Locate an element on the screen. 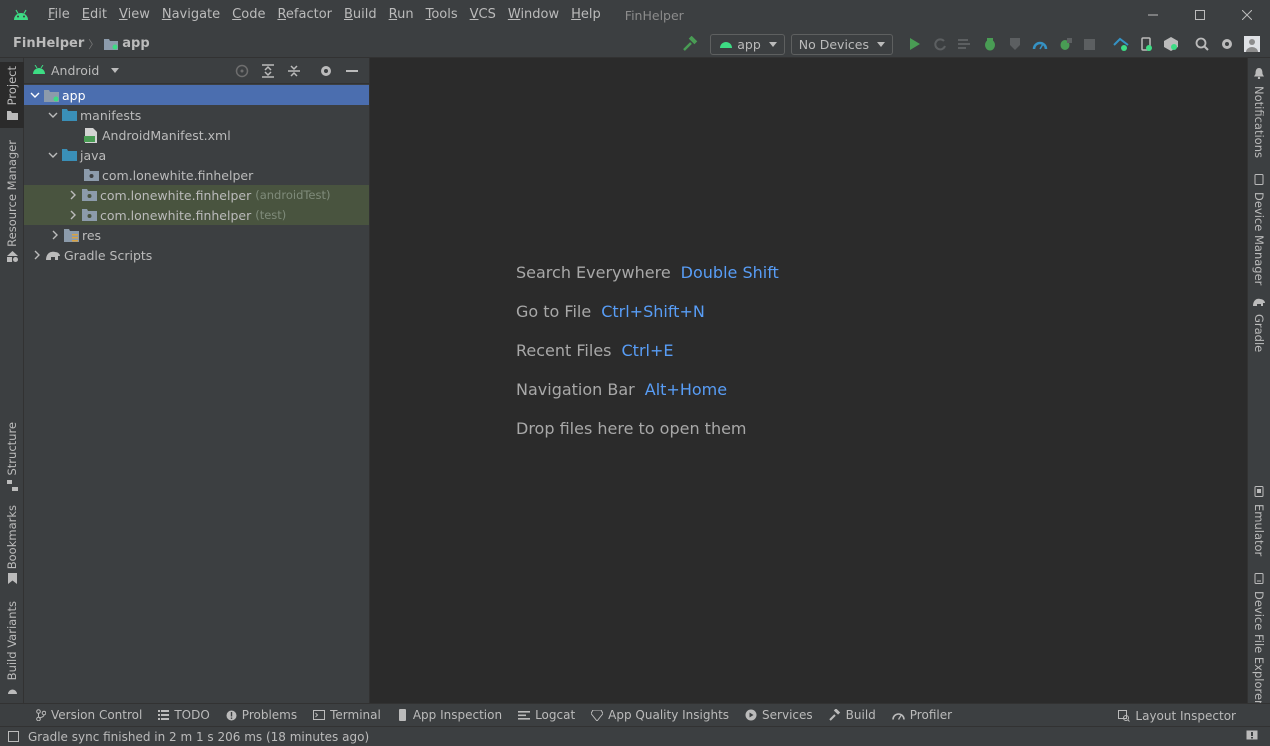 The image size is (1270, 746). tab-device-file-explorer: Device File Explorer is located at coordinates (1259, 639).